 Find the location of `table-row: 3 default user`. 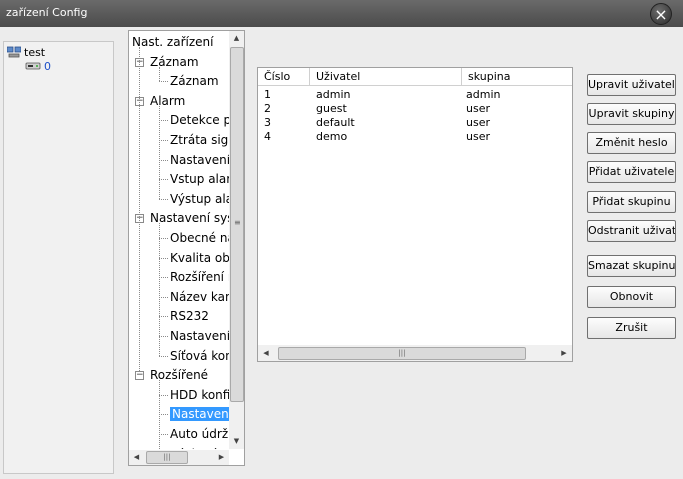

table-row: 3 default user is located at coordinates (415, 123).